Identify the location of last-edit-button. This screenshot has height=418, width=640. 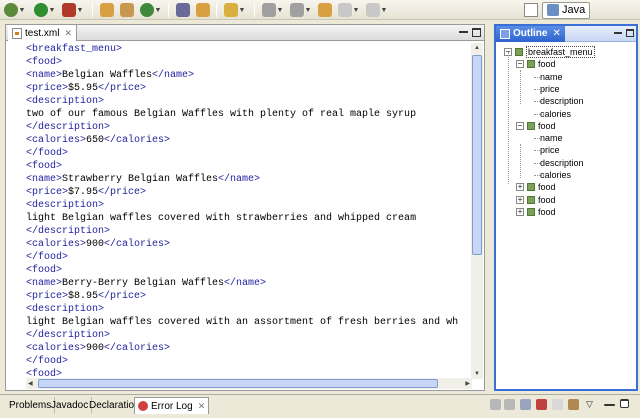
(325, 10).